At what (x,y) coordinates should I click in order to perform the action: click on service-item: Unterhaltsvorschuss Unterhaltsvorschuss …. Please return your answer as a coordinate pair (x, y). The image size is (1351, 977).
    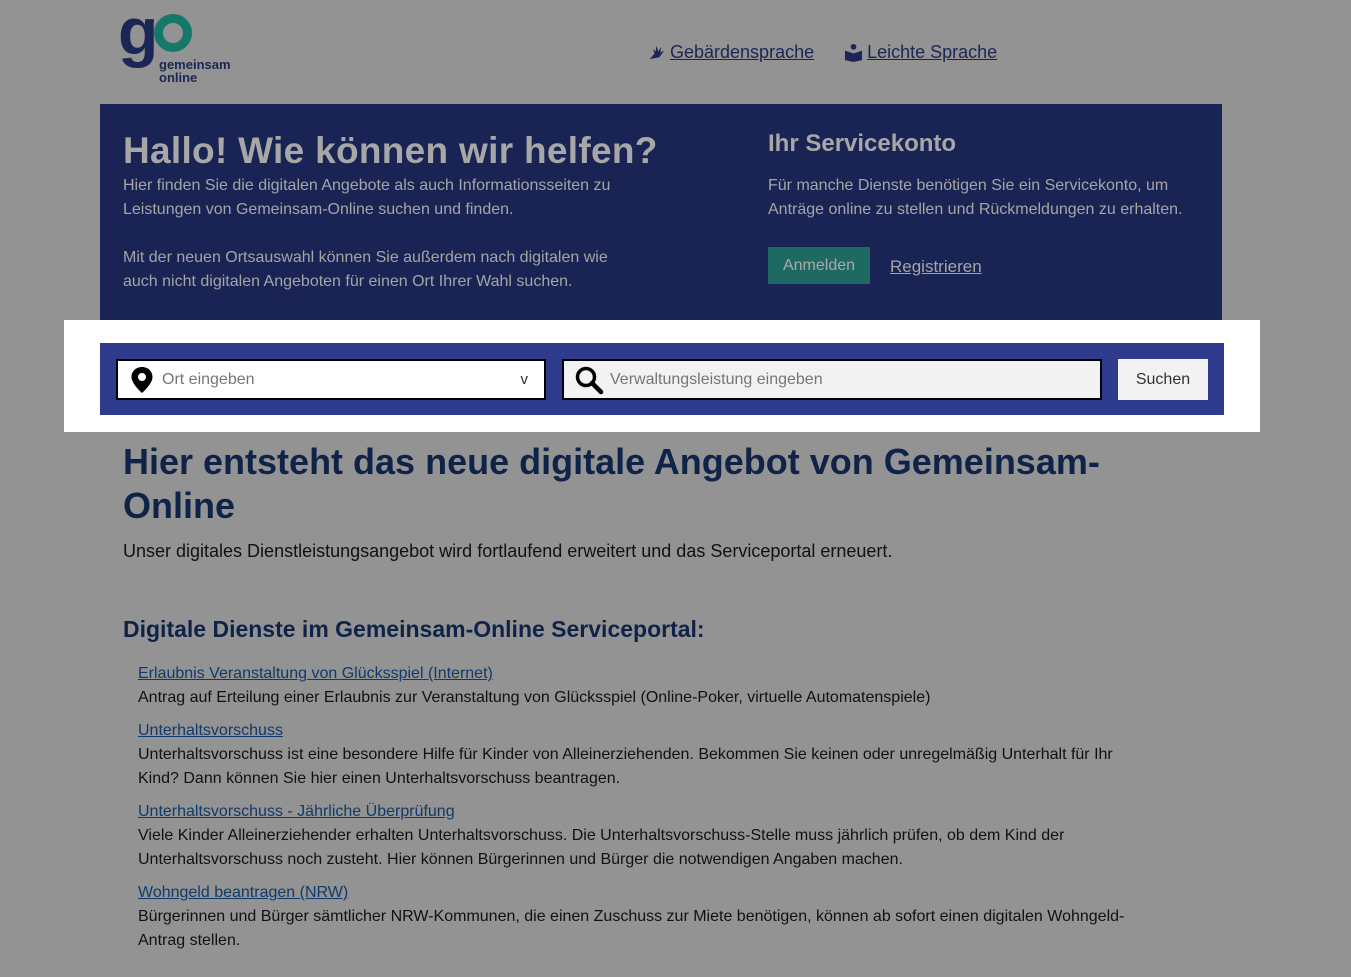
    Looking at the image, I should click on (643, 755).